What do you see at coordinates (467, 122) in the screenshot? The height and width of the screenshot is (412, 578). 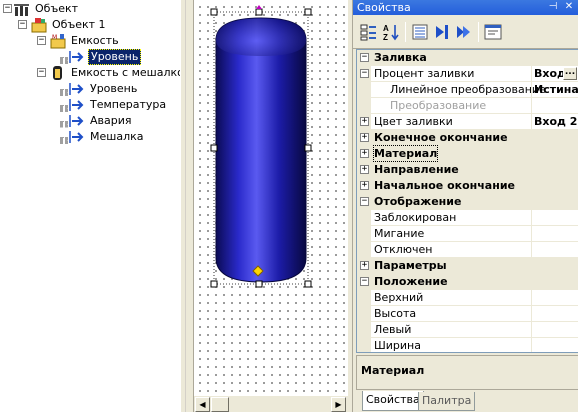 I see `property-row: + Цвет заливки Вход 2` at bounding box center [467, 122].